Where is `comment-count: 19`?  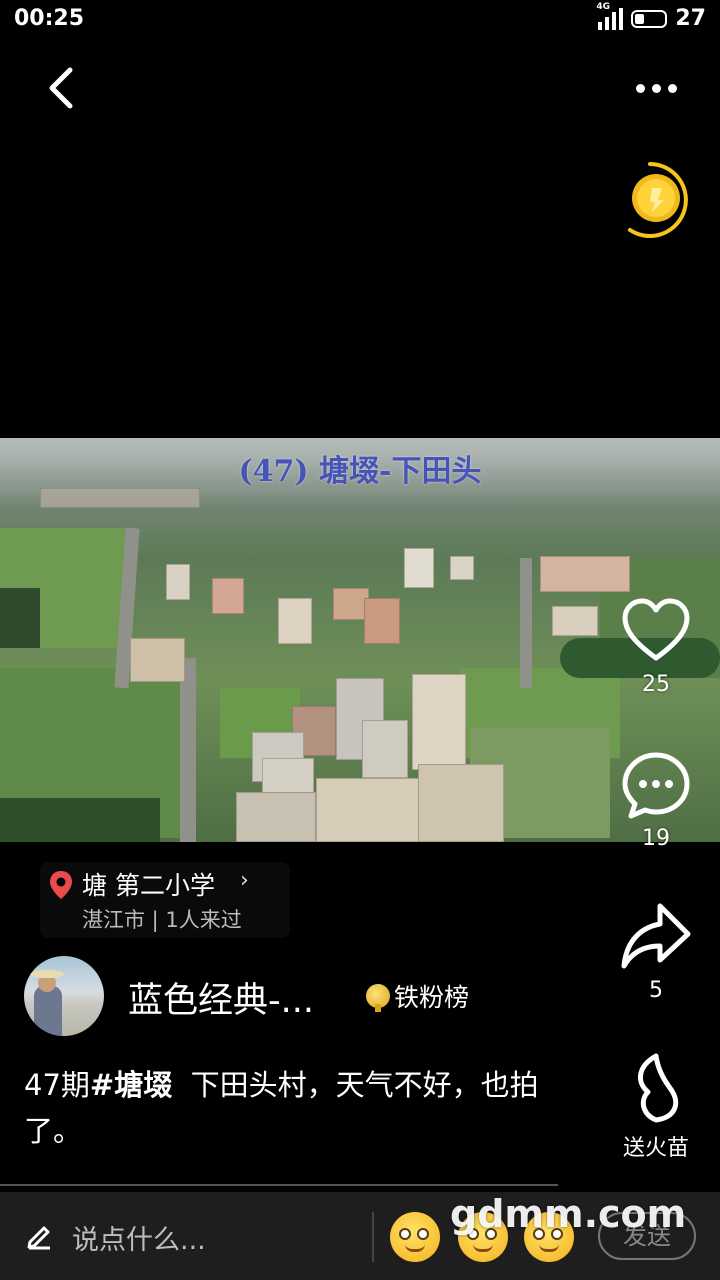 comment-count: 19 is located at coordinates (656, 838).